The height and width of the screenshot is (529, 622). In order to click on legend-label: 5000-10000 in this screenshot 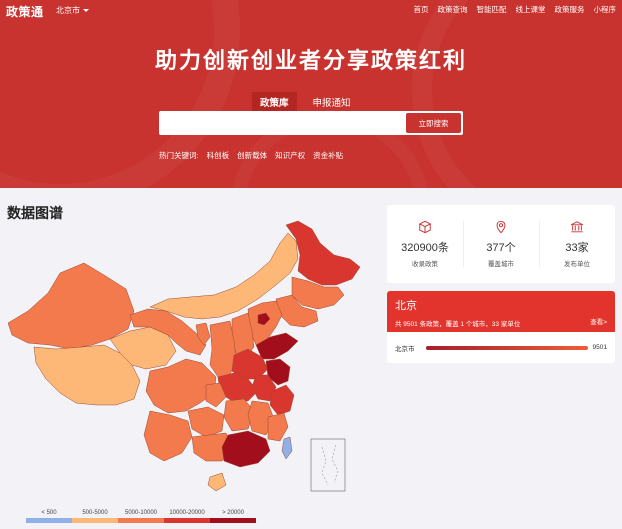, I will do `click(141, 513)`.